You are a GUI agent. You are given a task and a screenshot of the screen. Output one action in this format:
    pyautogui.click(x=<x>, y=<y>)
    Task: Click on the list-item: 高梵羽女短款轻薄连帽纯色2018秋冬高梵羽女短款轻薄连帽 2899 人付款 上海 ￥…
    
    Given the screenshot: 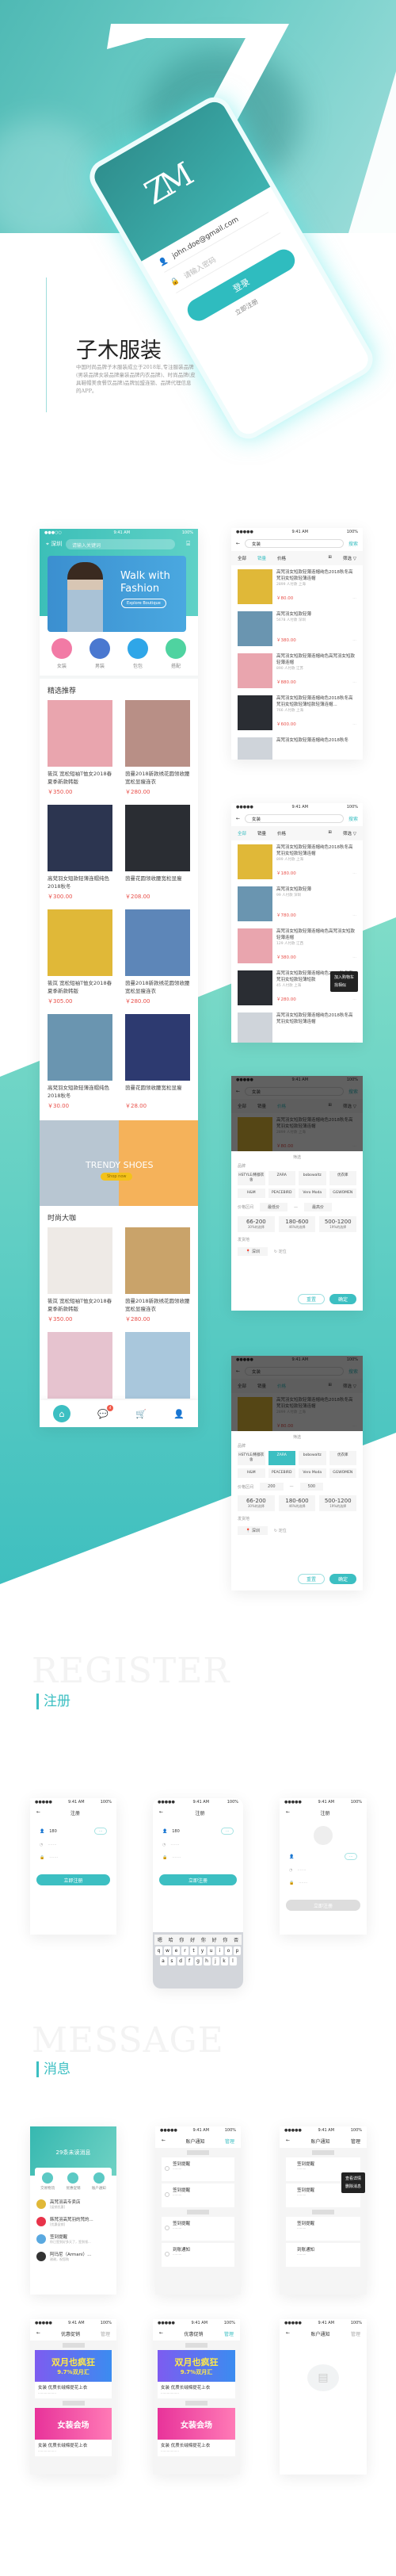 What is the action you would take?
    pyautogui.click(x=297, y=586)
    